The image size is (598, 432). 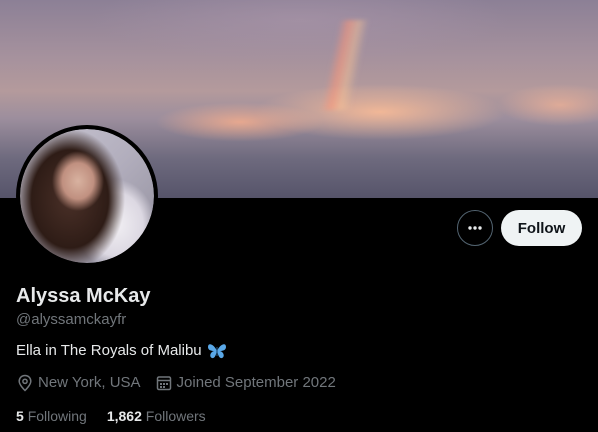 What do you see at coordinates (163, 383) in the screenshot?
I see `calendar-icon` at bounding box center [163, 383].